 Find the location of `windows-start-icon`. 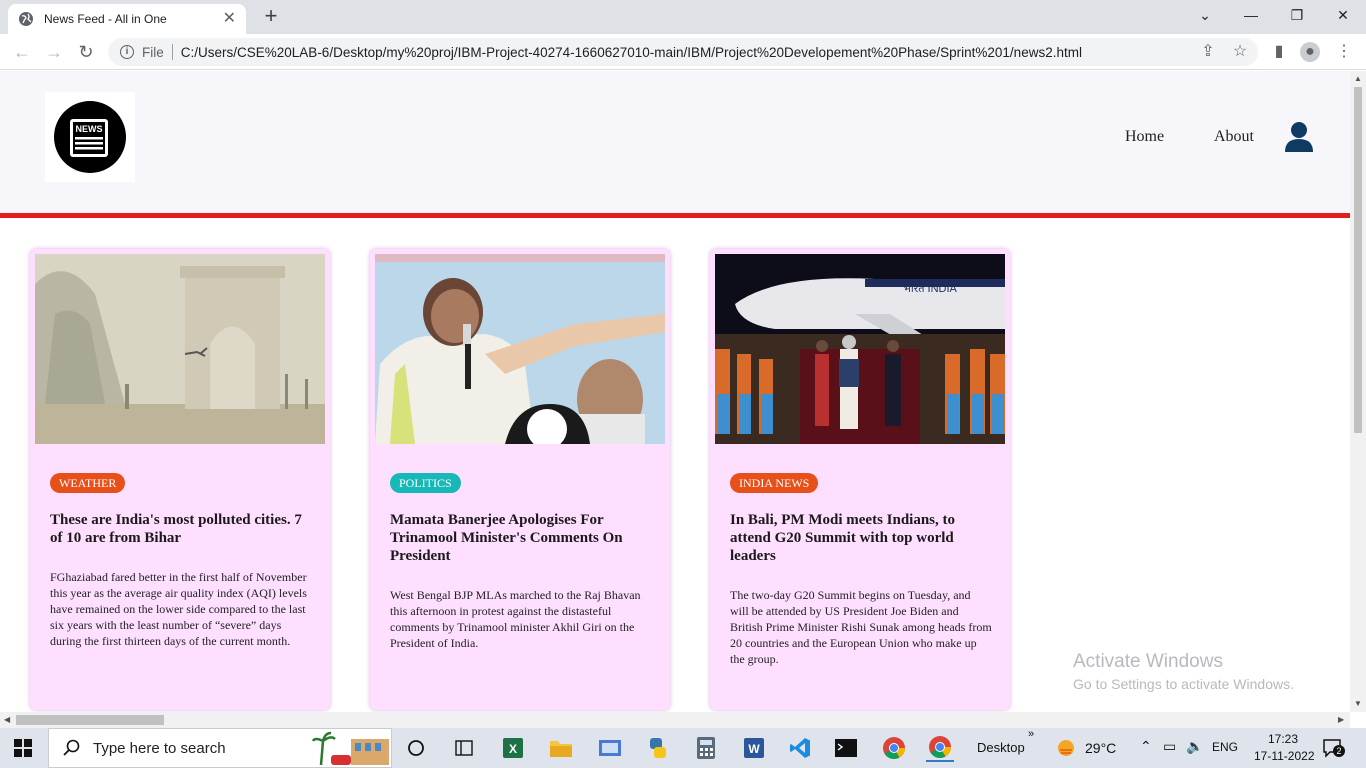

windows-start-icon is located at coordinates (23, 748).